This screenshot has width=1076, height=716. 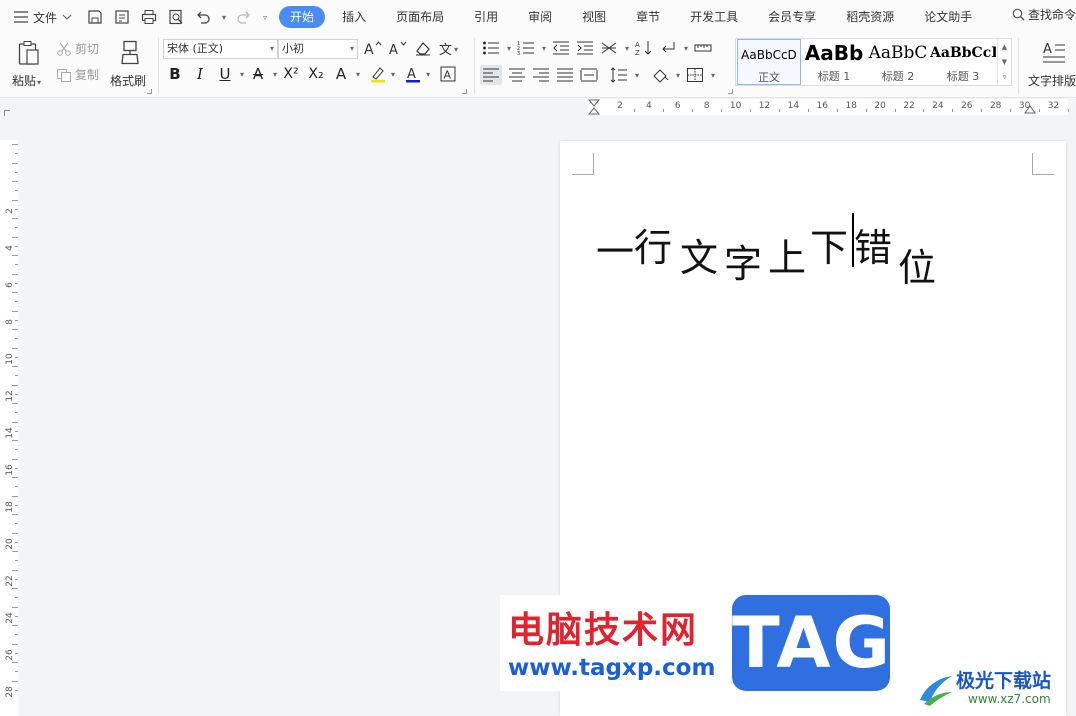 What do you see at coordinates (224, 17) in the screenshot?
I see `undo-dropdown-icon: ▾` at bounding box center [224, 17].